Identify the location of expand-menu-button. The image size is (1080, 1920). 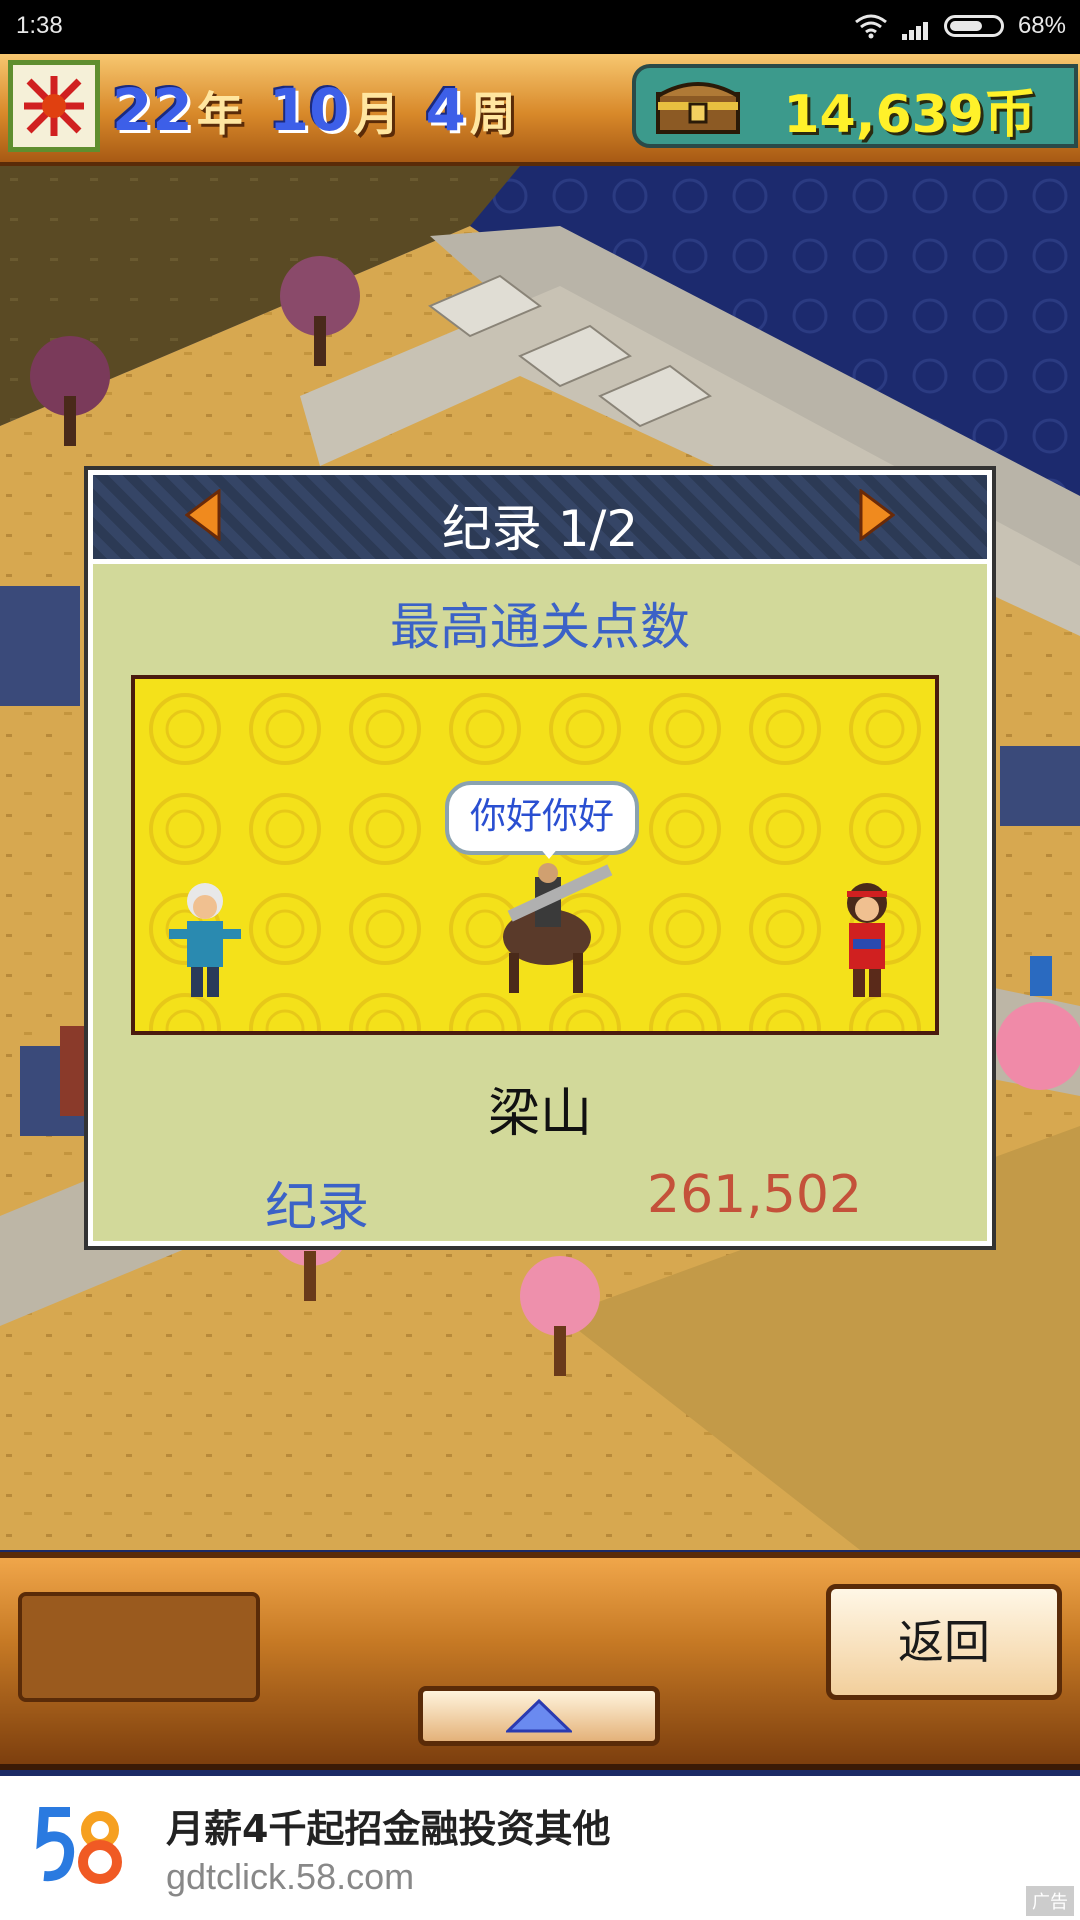
(539, 1716).